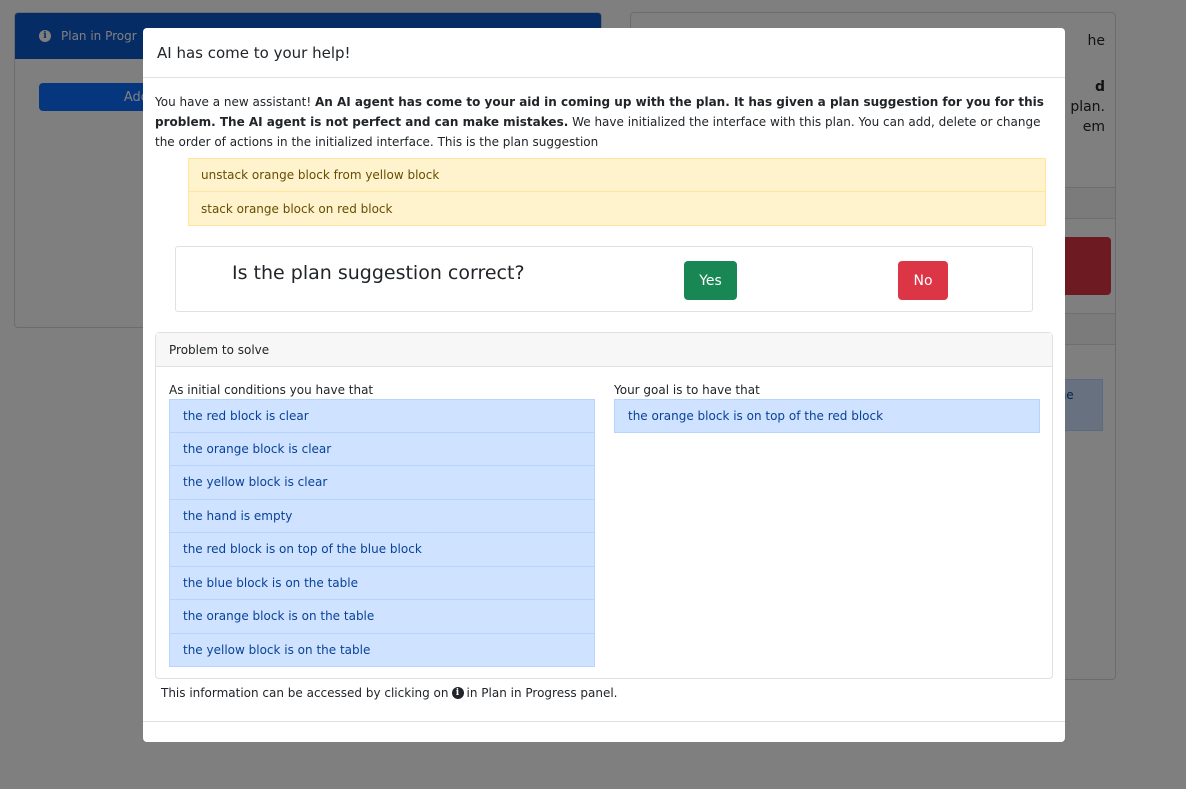 This screenshot has width=1186, height=789. I want to click on plan-suggestion-item: unstack orange block from yellow block, so click(617, 175).